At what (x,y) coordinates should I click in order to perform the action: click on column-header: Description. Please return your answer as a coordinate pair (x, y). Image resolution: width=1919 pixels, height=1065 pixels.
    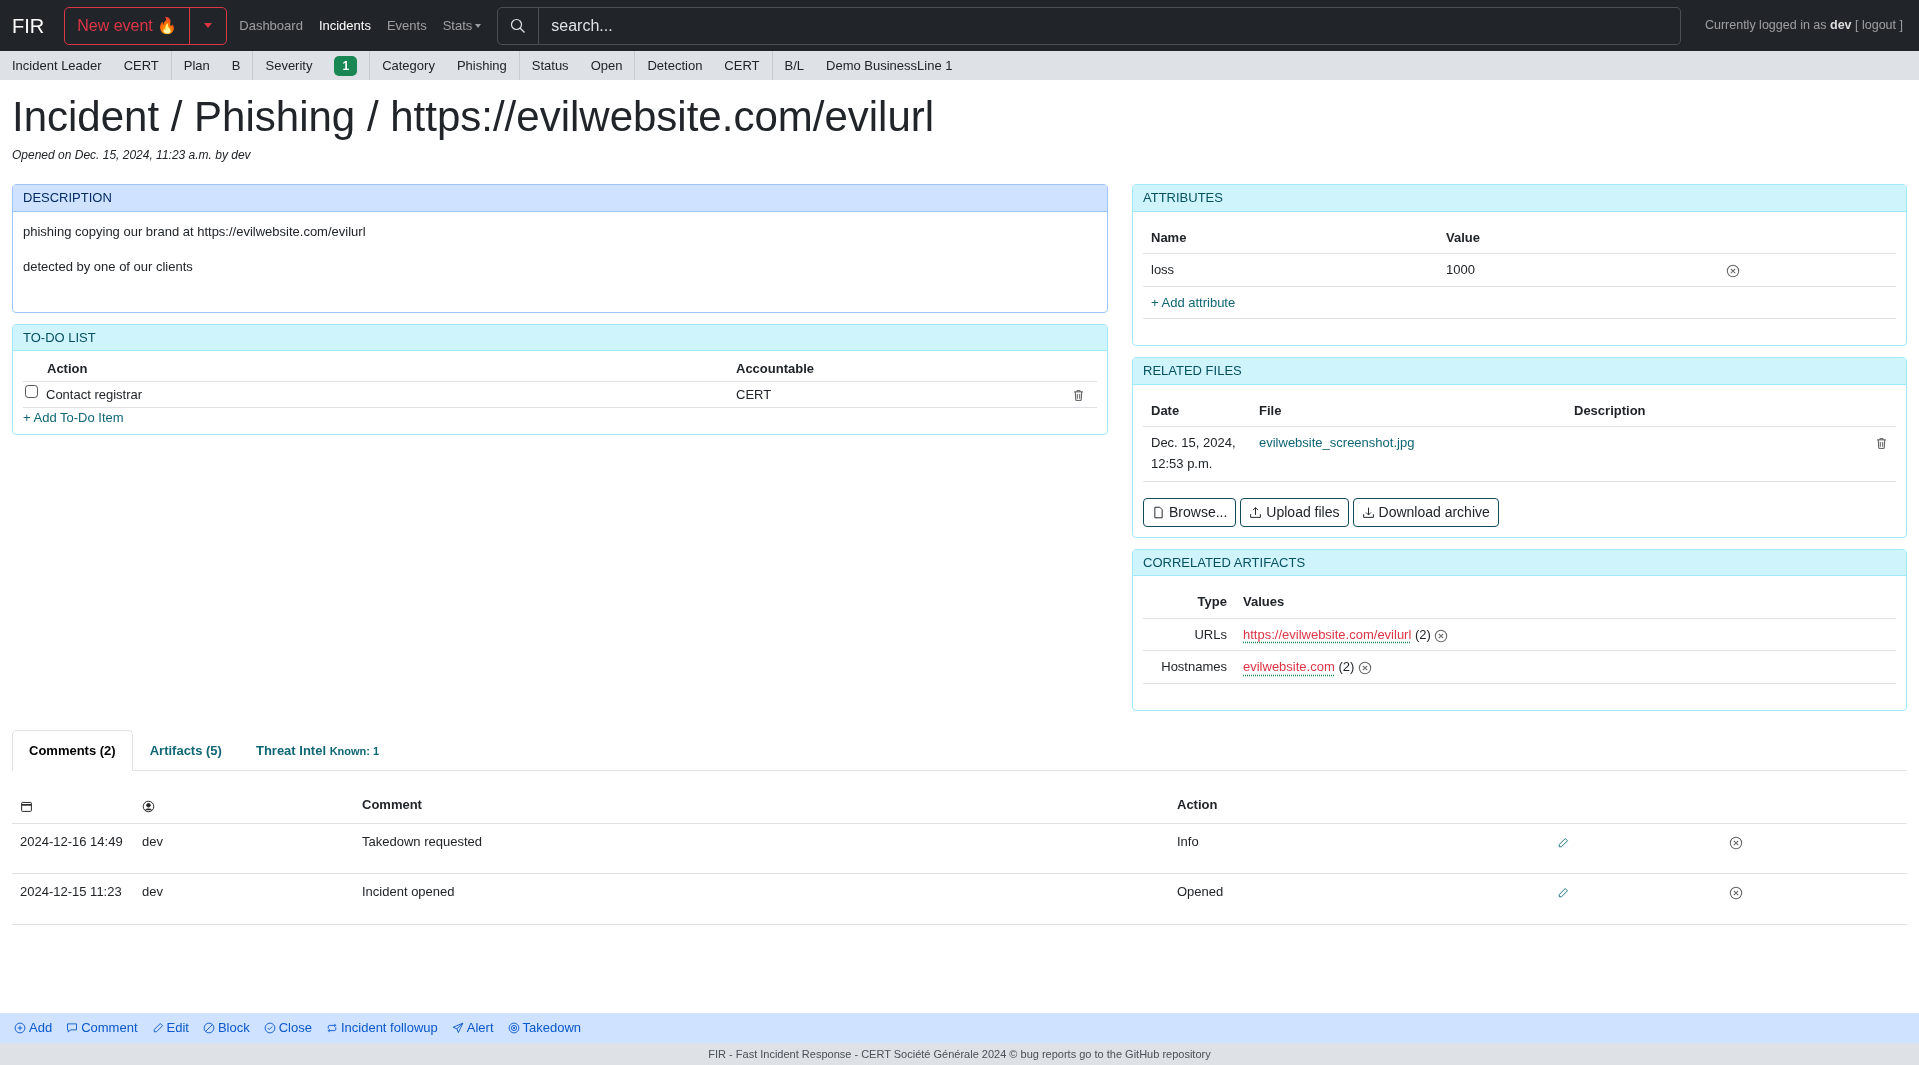
    Looking at the image, I should click on (1610, 410).